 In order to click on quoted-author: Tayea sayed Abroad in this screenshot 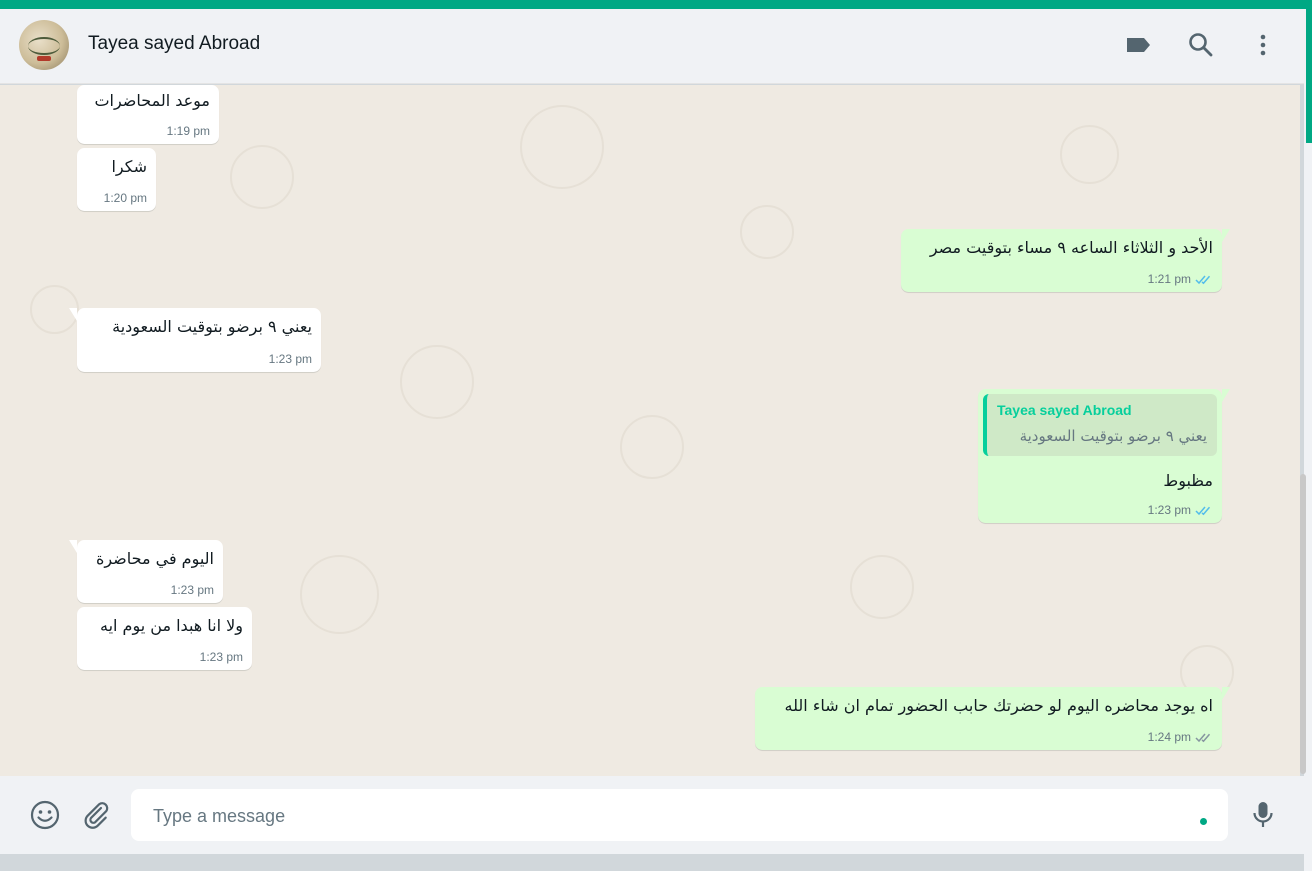, I will do `click(1064, 410)`.